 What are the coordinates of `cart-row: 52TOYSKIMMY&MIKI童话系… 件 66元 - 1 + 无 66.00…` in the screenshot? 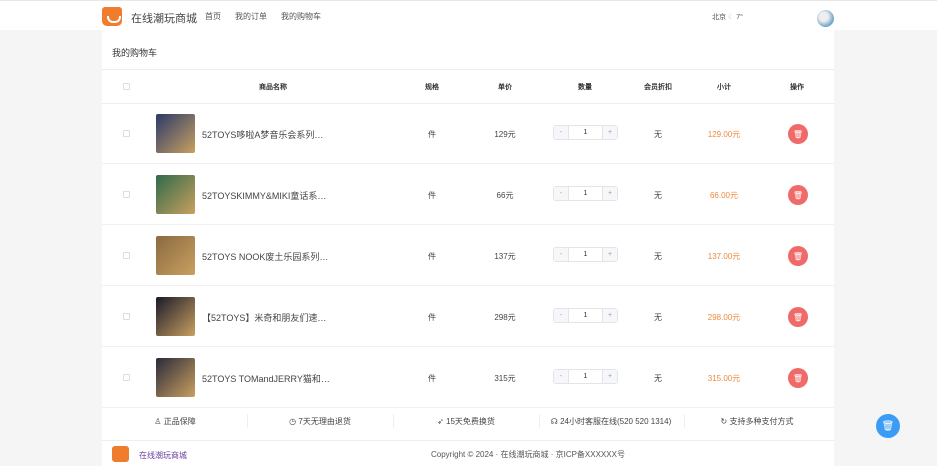 It's located at (468, 194).